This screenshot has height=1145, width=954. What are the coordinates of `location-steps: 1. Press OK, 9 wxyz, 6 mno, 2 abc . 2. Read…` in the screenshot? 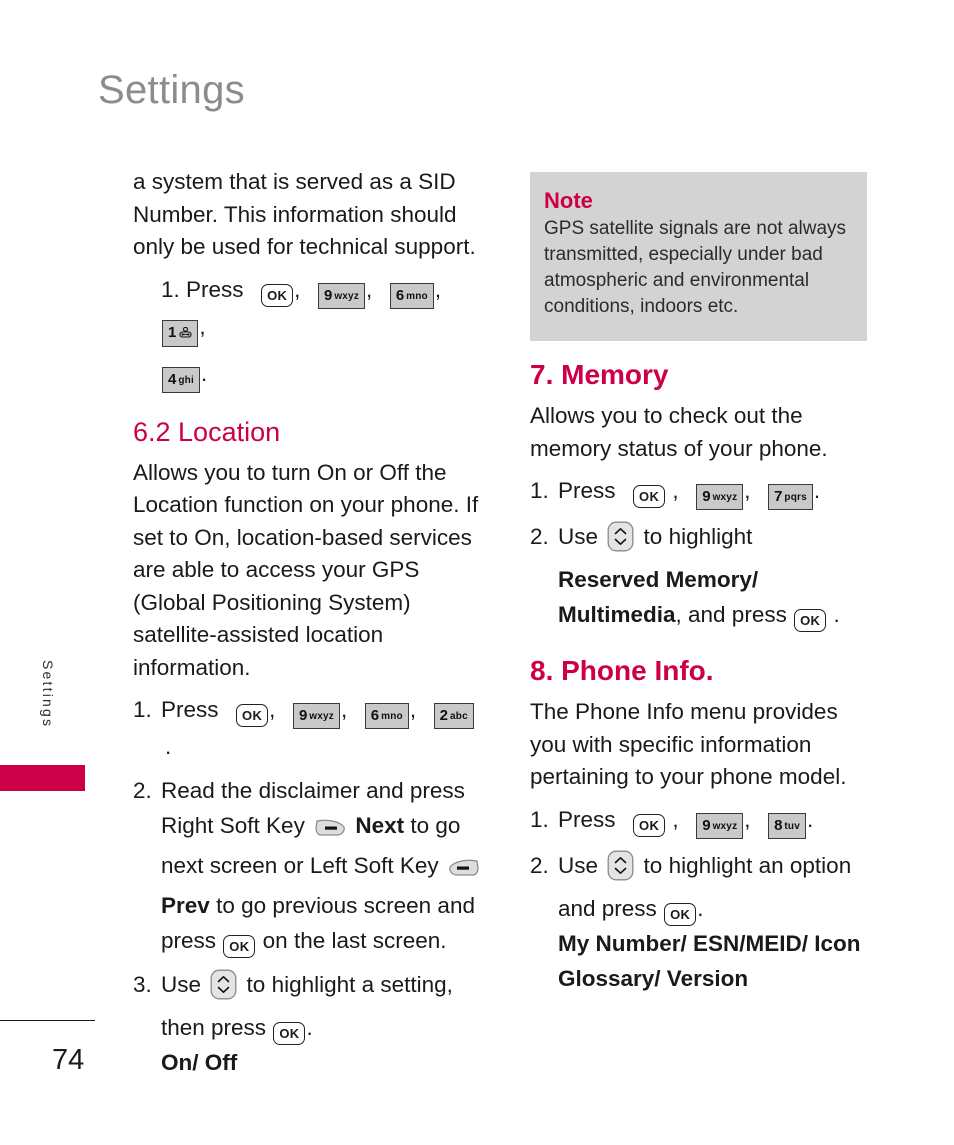 It's located at (309, 886).